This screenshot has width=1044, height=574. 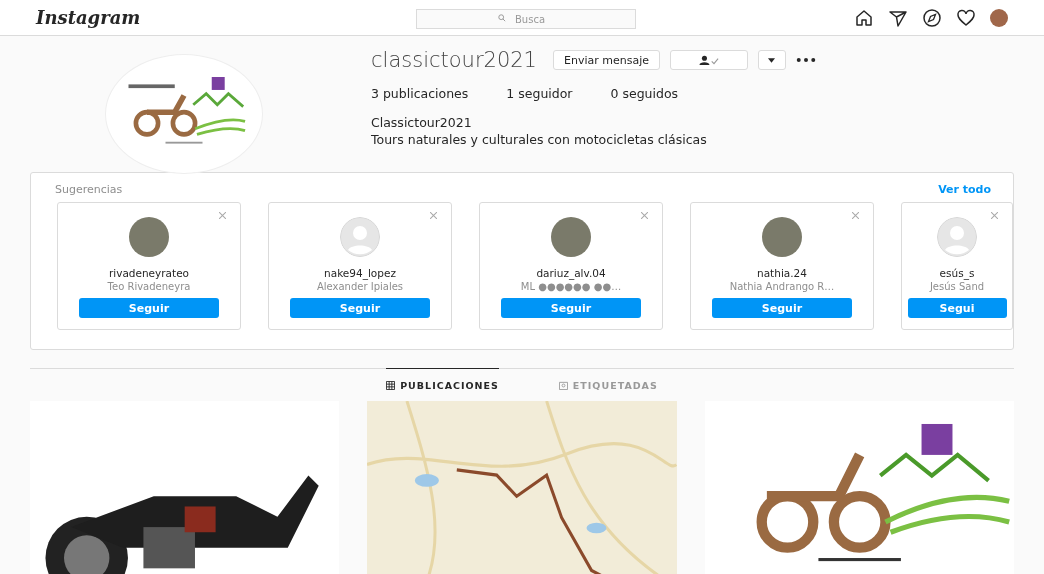 I want to click on message-button: Enviar mensaje, so click(x=606, y=60).